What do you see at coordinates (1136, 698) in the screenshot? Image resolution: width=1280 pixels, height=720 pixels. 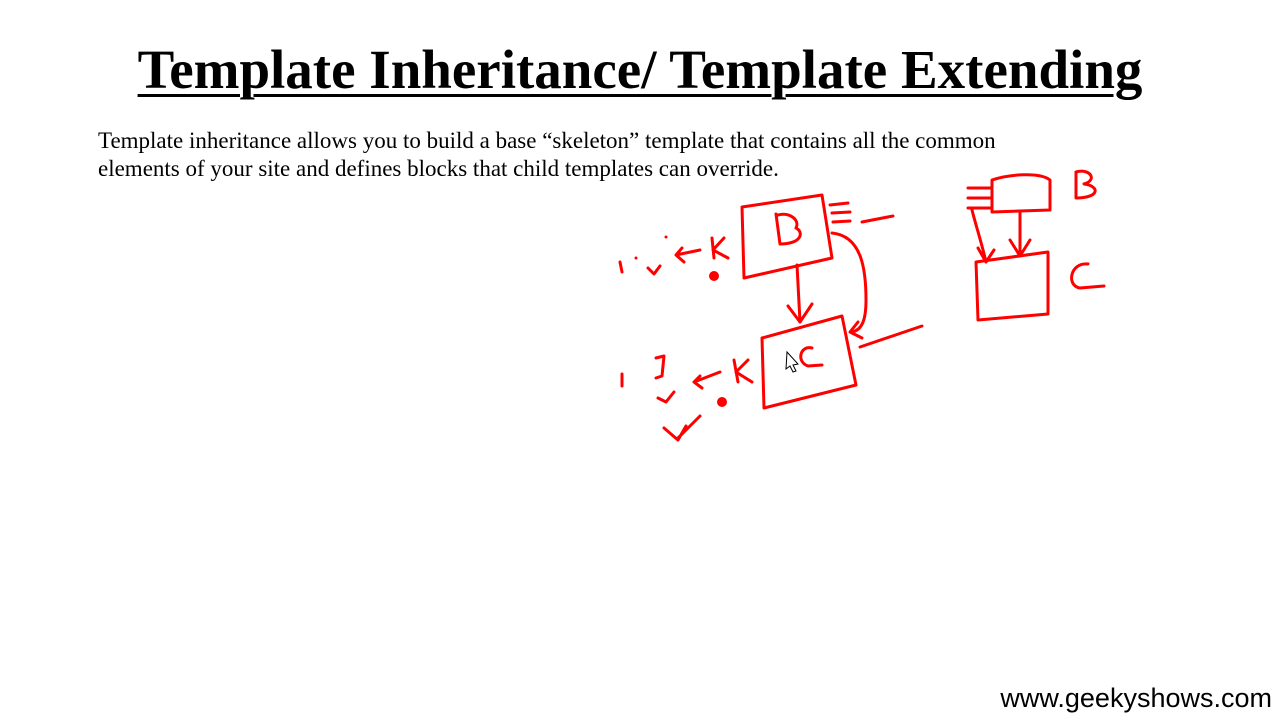 I see `website-footer: www.geekyshows.com` at bounding box center [1136, 698].